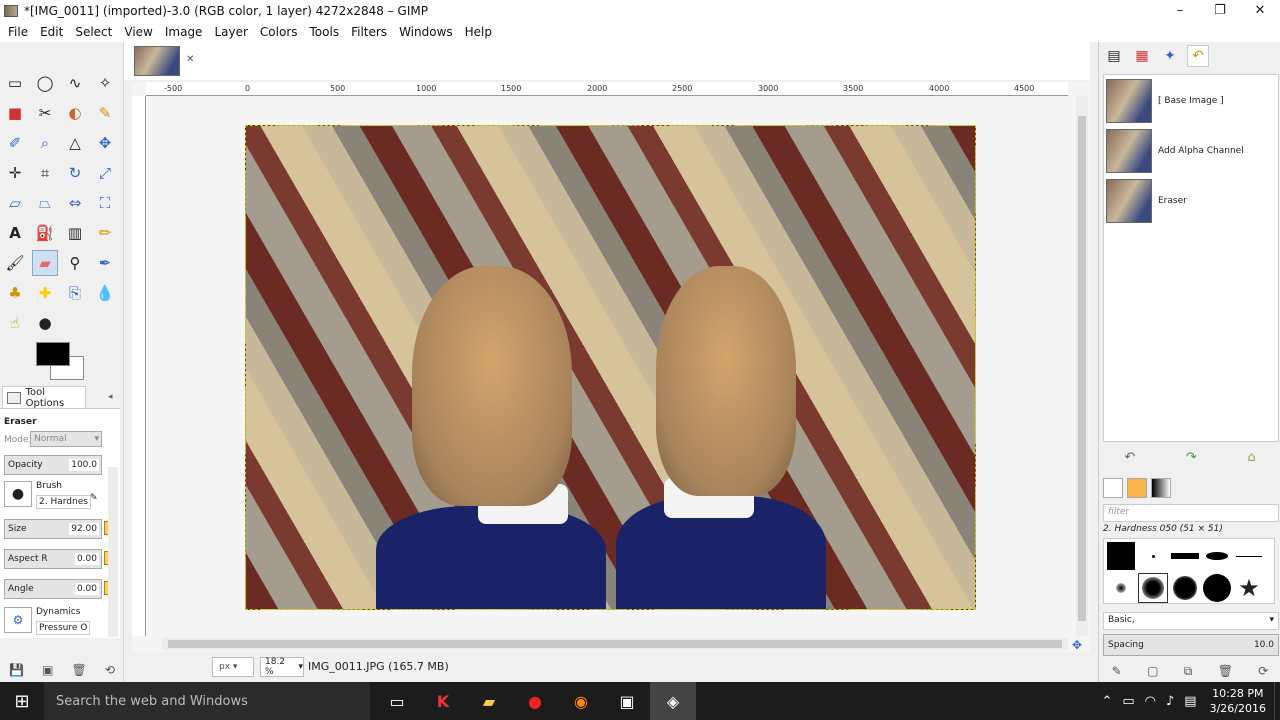 The image size is (1280, 720). Describe the element at coordinates (75, 113) in the screenshot. I see `foreground-select-icon: ◐` at that location.